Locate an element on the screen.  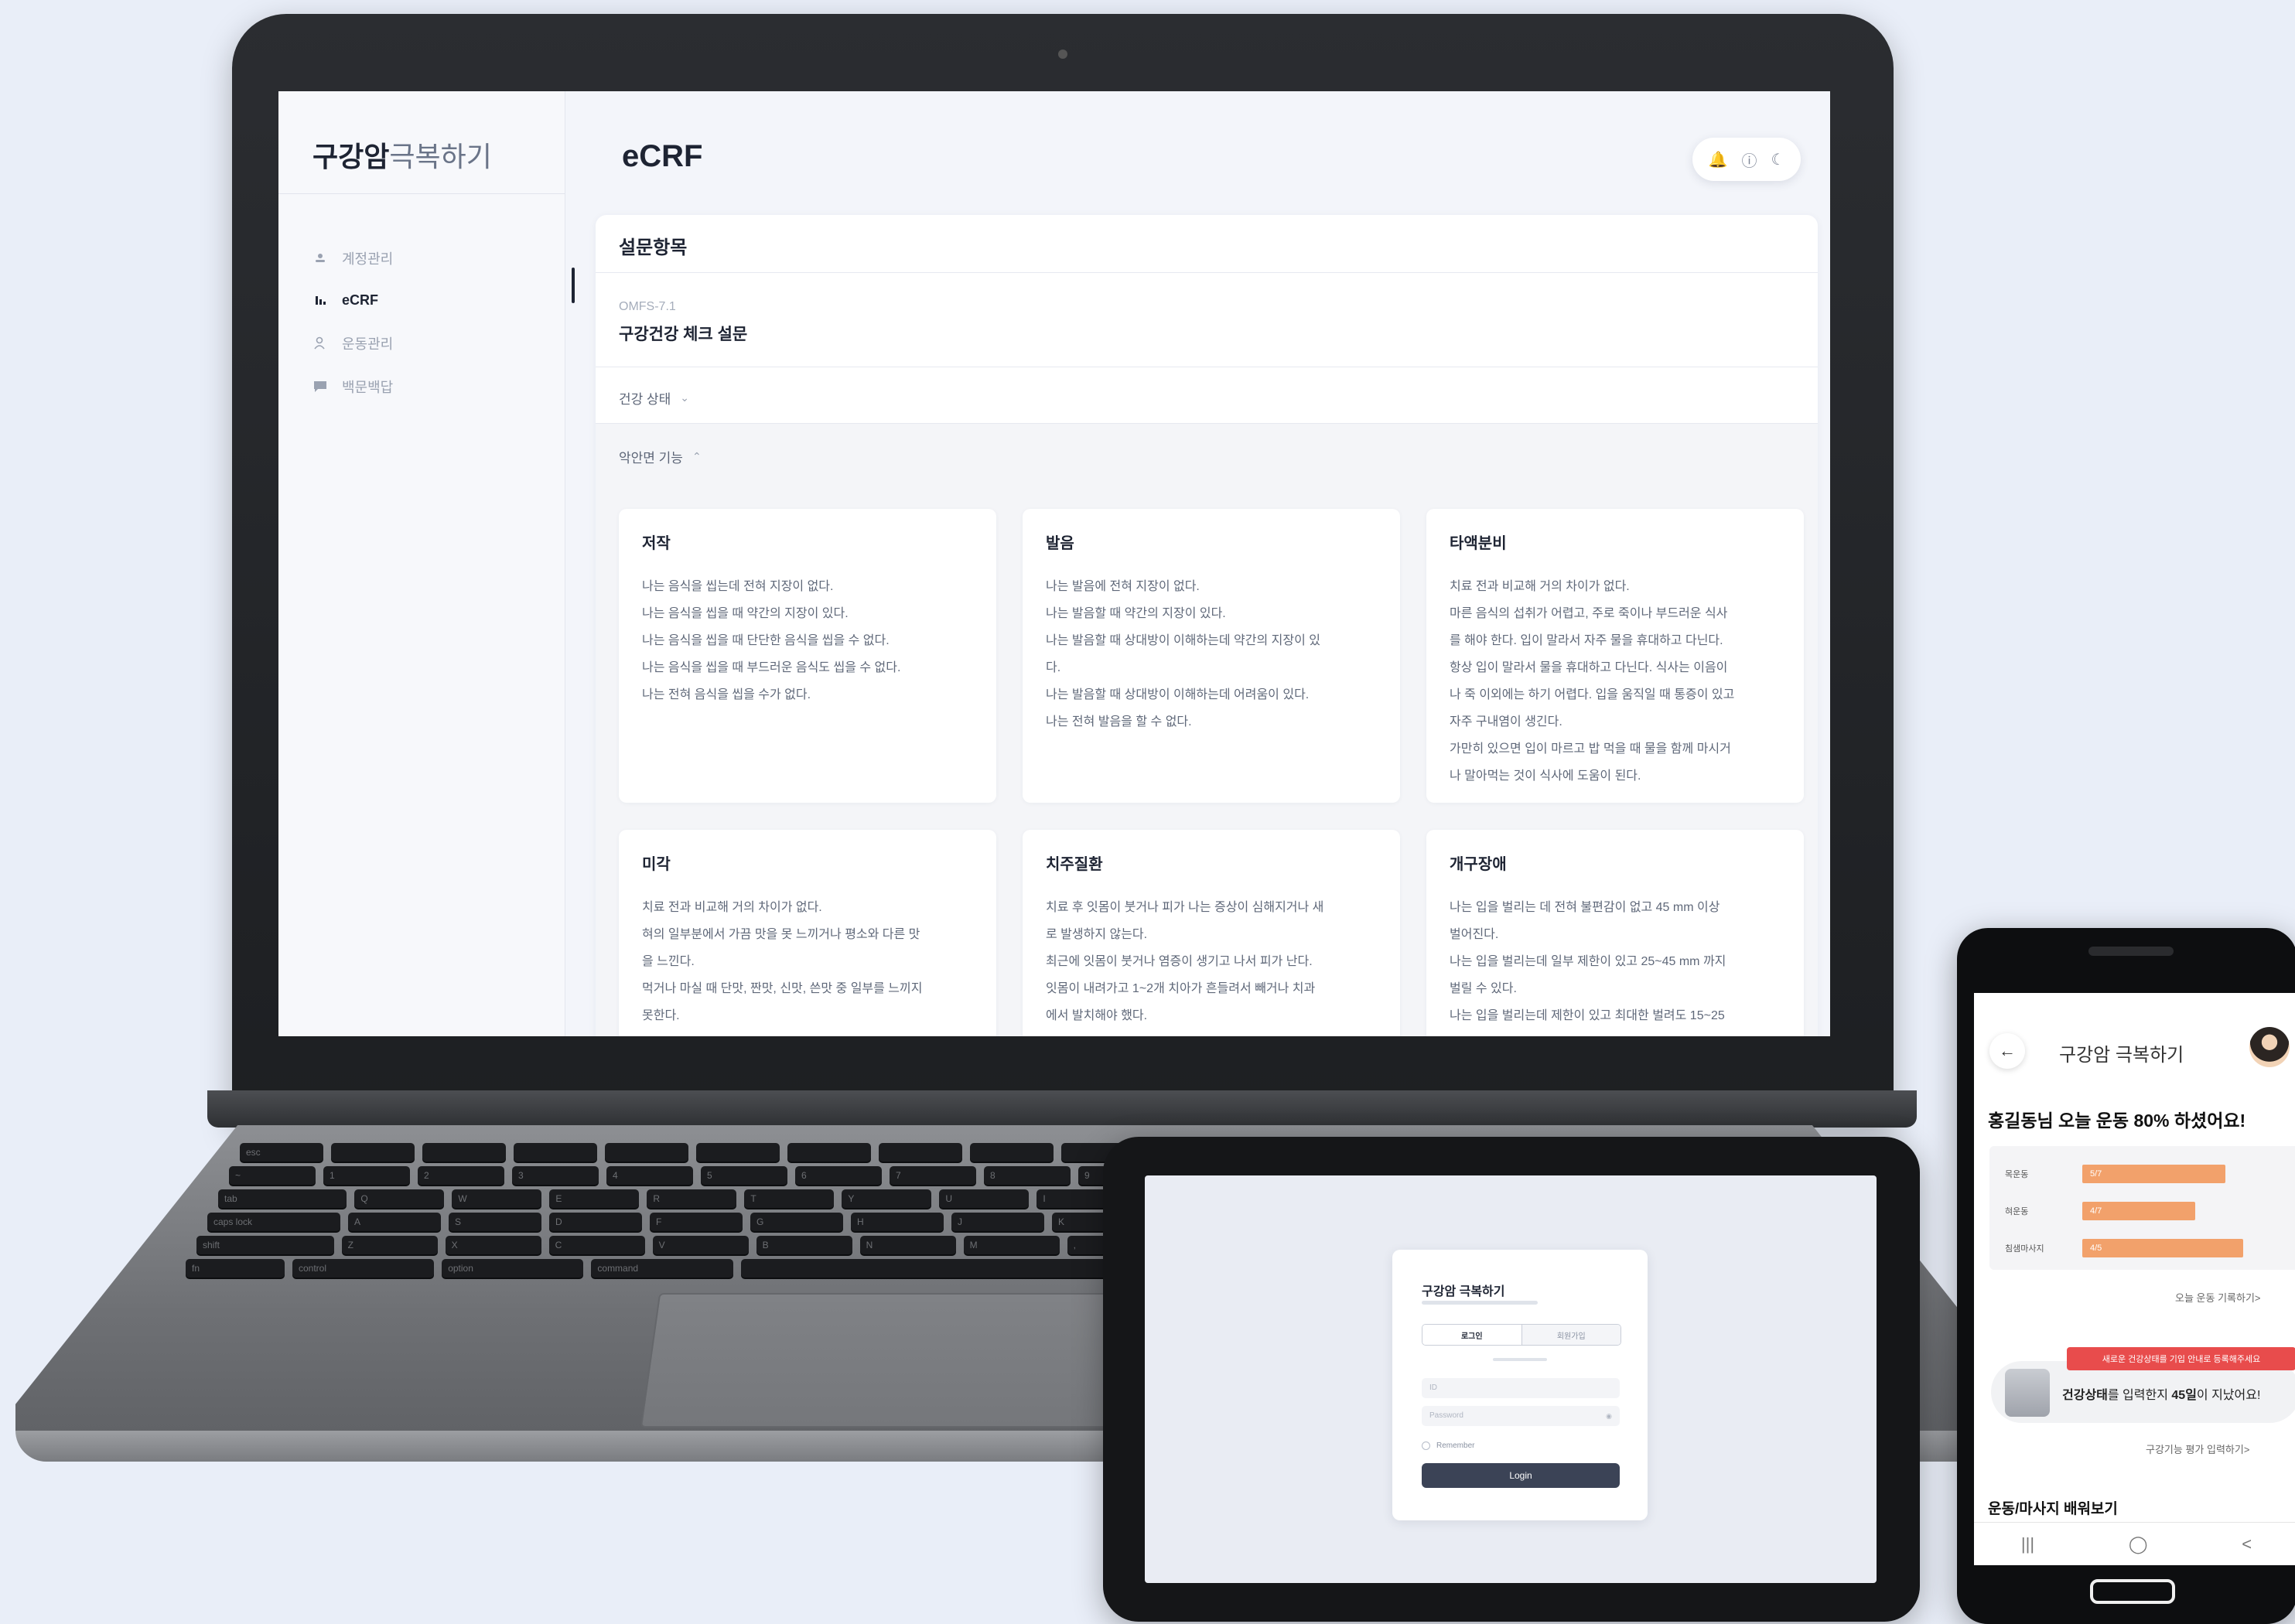
question-option: 나는 발음할 때 상대방이 이해하는데 어려움이 있다. is located at coordinates (1212, 694).